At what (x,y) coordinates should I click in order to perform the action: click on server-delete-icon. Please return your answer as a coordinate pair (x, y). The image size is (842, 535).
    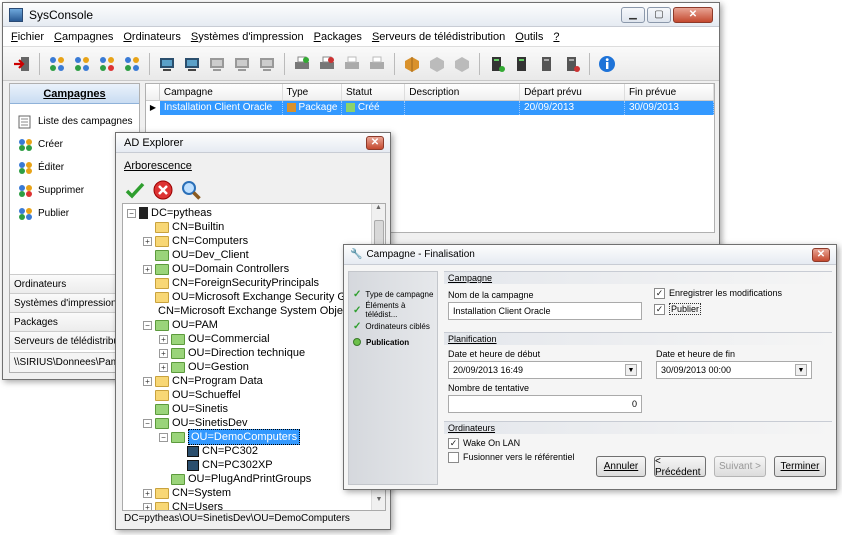
    Looking at the image, I should click on (572, 64).